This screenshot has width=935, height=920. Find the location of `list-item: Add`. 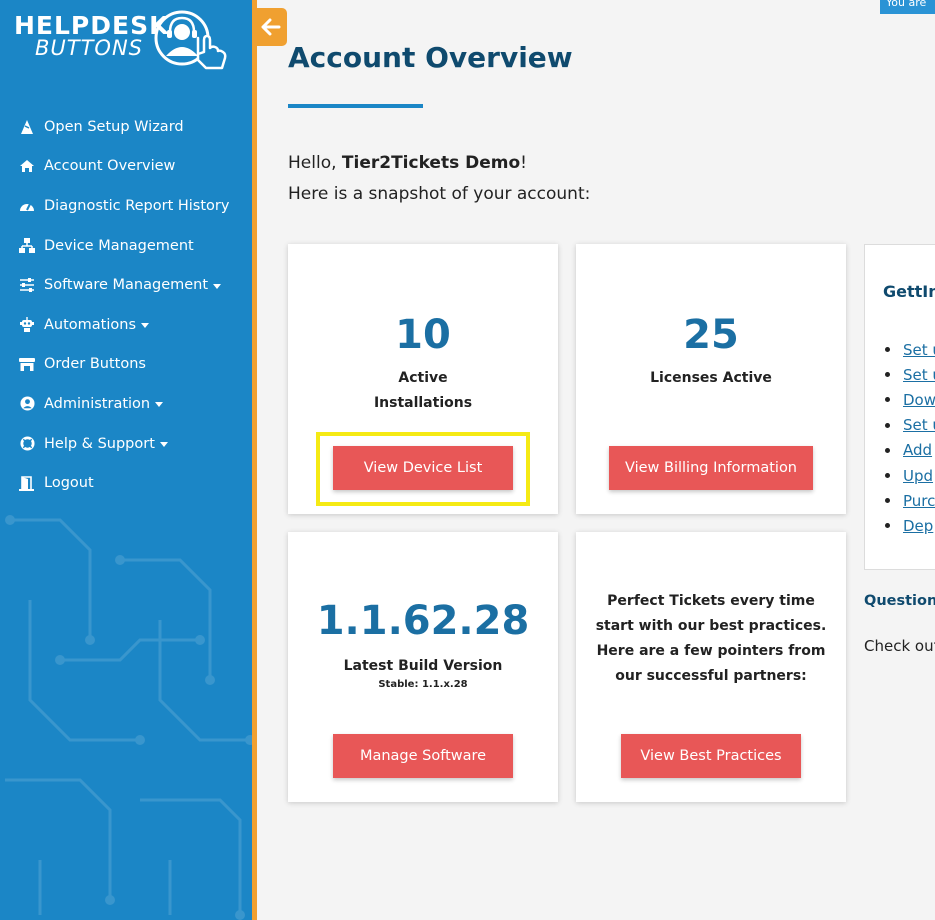

list-item: Add is located at coordinates (910, 450).